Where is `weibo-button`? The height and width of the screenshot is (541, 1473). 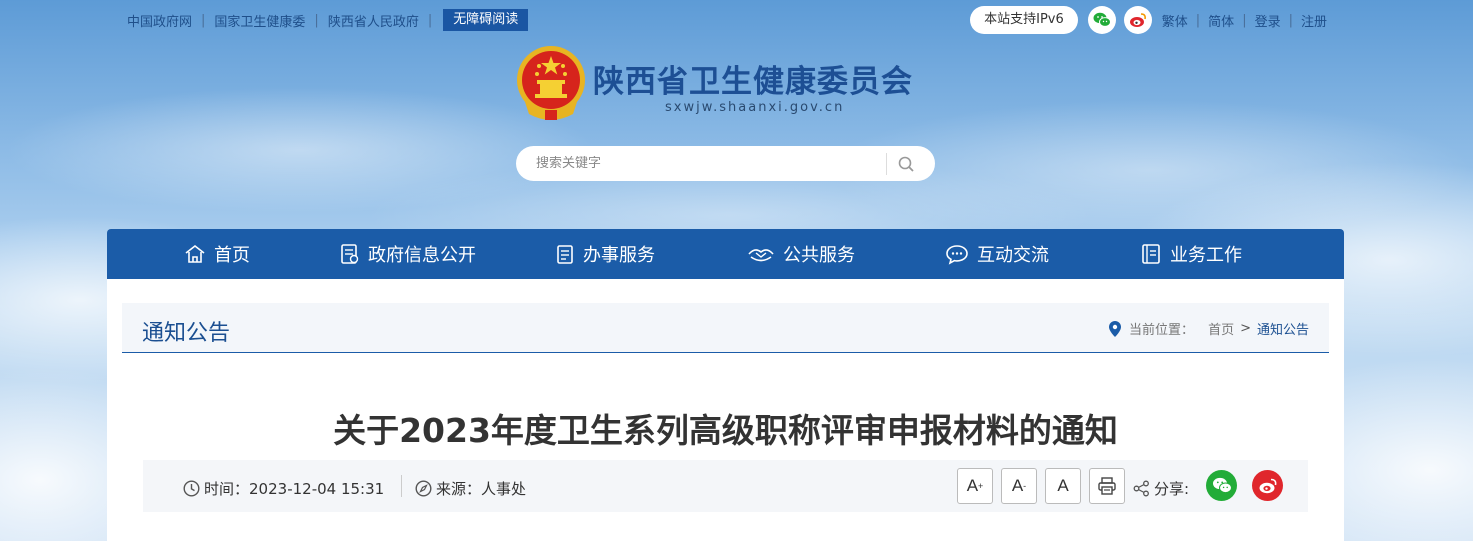 weibo-button is located at coordinates (1137, 20).